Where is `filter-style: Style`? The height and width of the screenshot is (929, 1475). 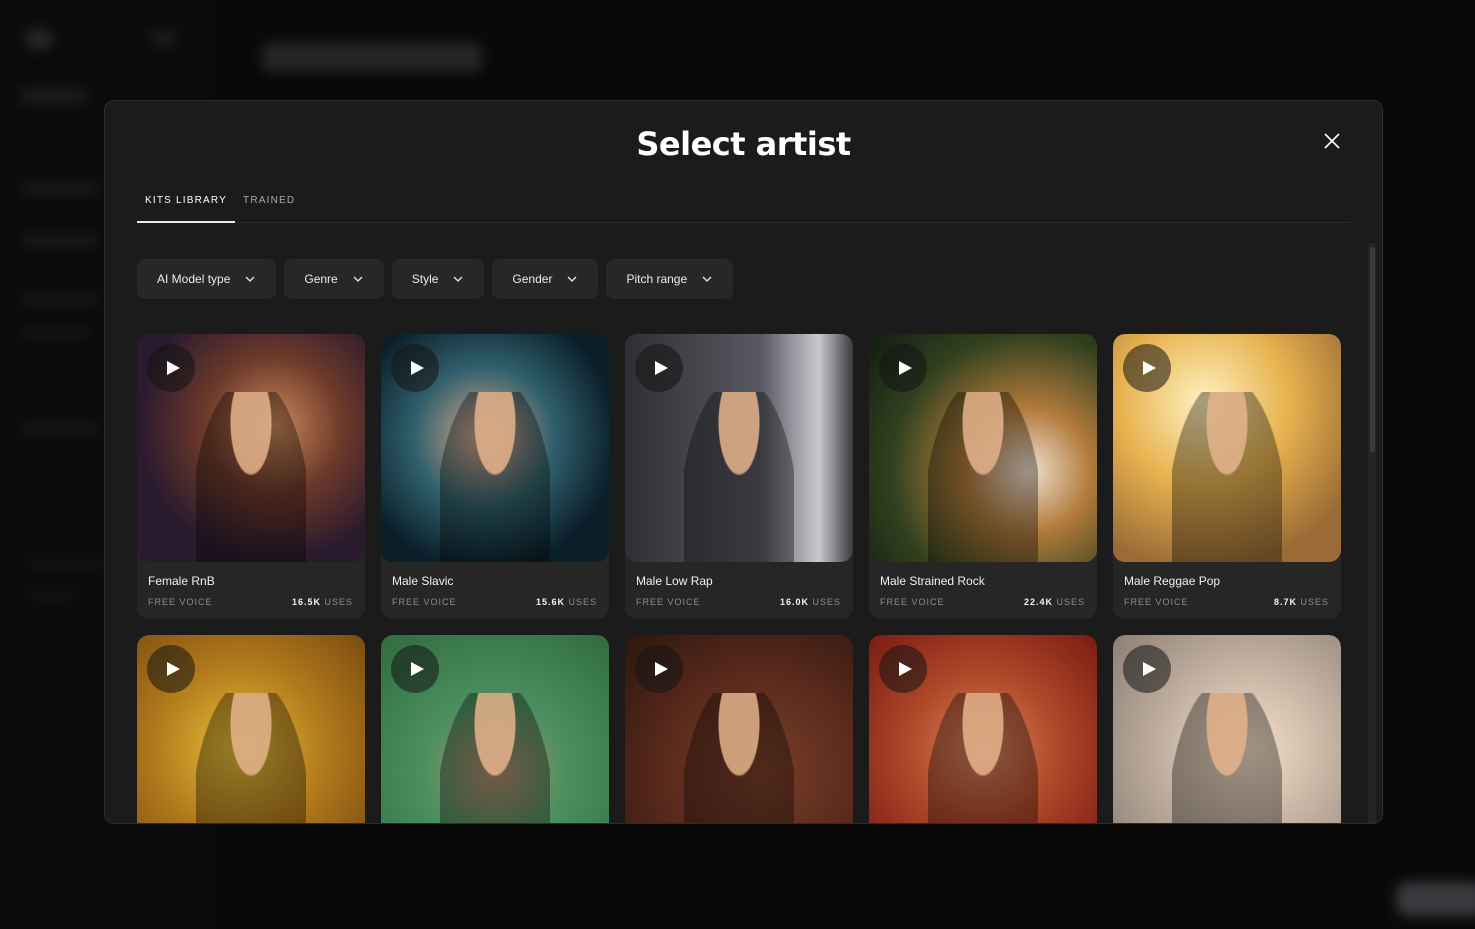 filter-style: Style is located at coordinates (438, 279).